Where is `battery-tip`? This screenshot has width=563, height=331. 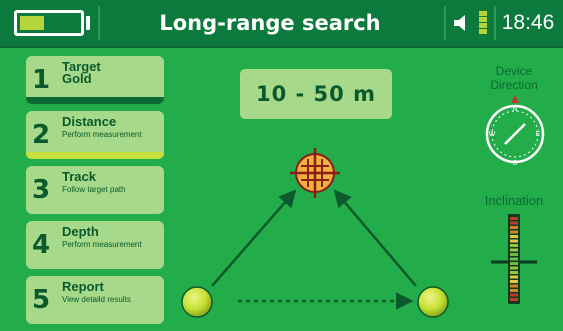
battery-tip is located at coordinates (88, 23).